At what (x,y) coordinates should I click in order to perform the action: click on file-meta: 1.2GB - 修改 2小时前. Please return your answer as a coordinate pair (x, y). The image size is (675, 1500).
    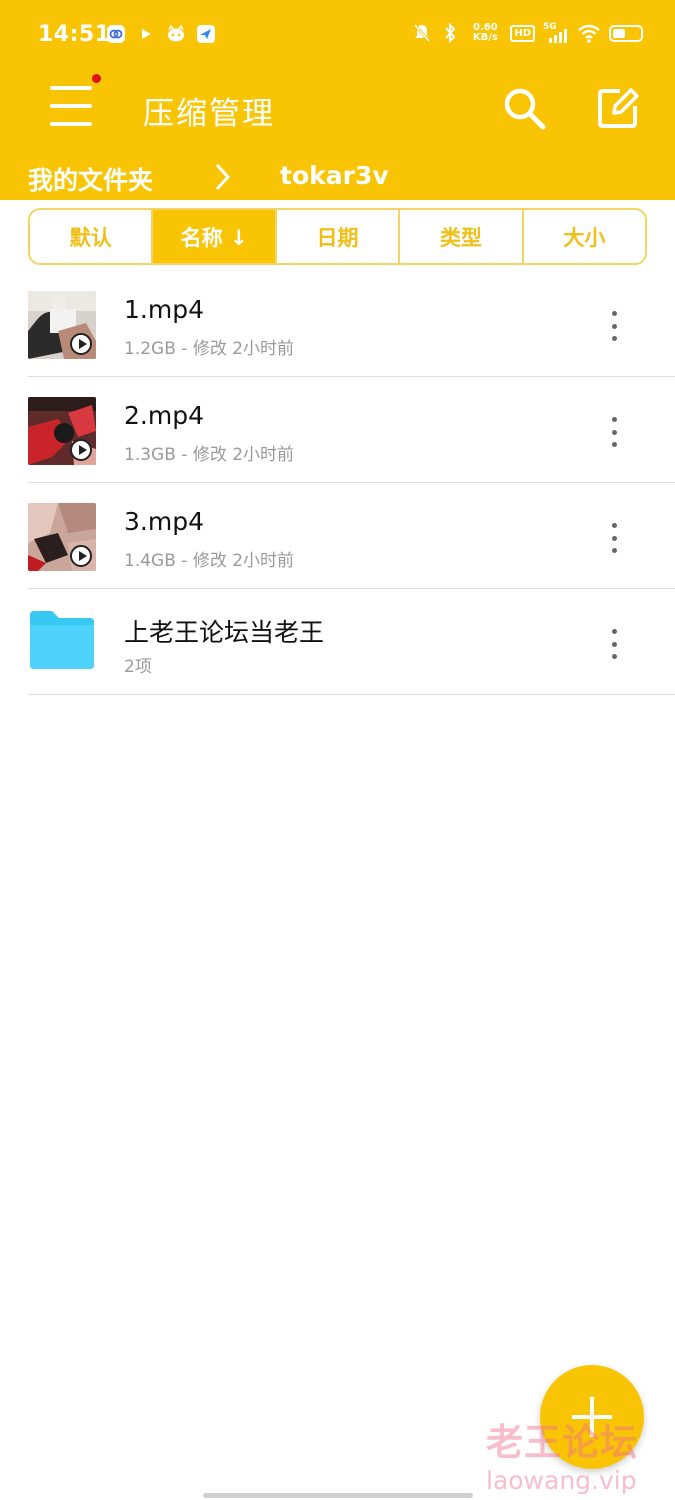
    Looking at the image, I should click on (209, 349).